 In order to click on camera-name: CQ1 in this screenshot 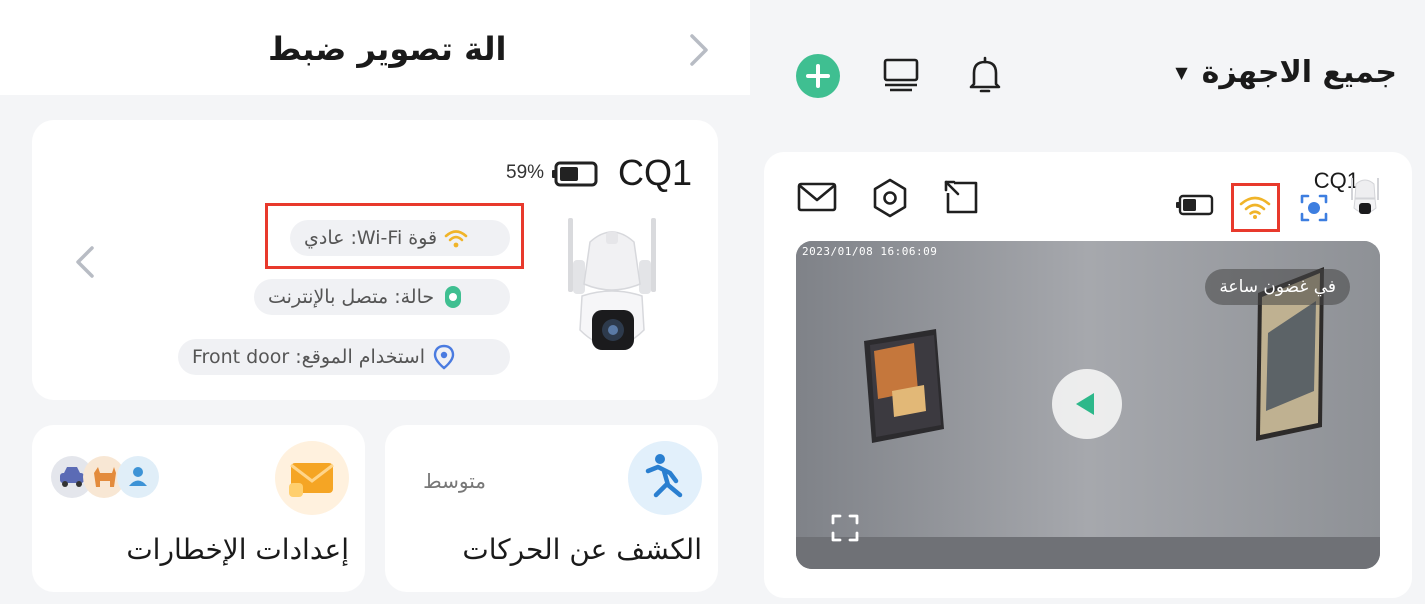, I will do `click(655, 172)`.